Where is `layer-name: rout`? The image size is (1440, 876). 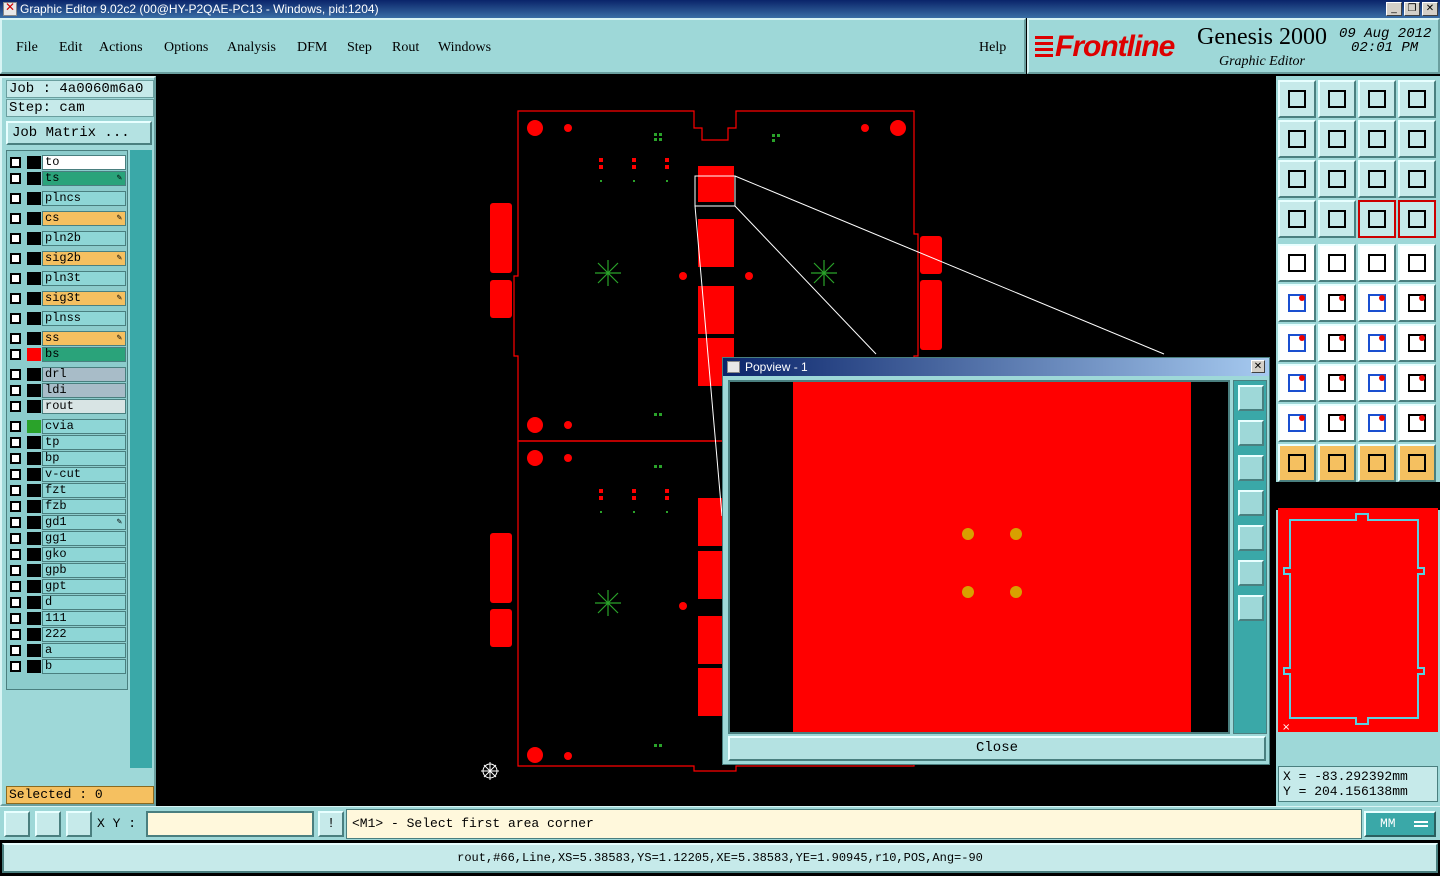 layer-name: rout is located at coordinates (84, 406).